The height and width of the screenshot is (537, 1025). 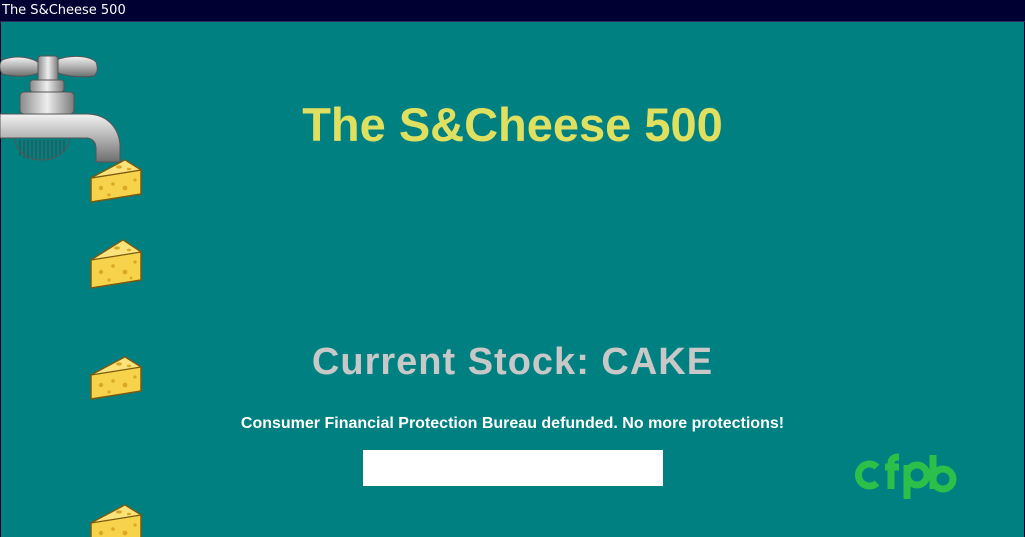 What do you see at coordinates (906, 476) in the screenshot?
I see `cfpb-logo` at bounding box center [906, 476].